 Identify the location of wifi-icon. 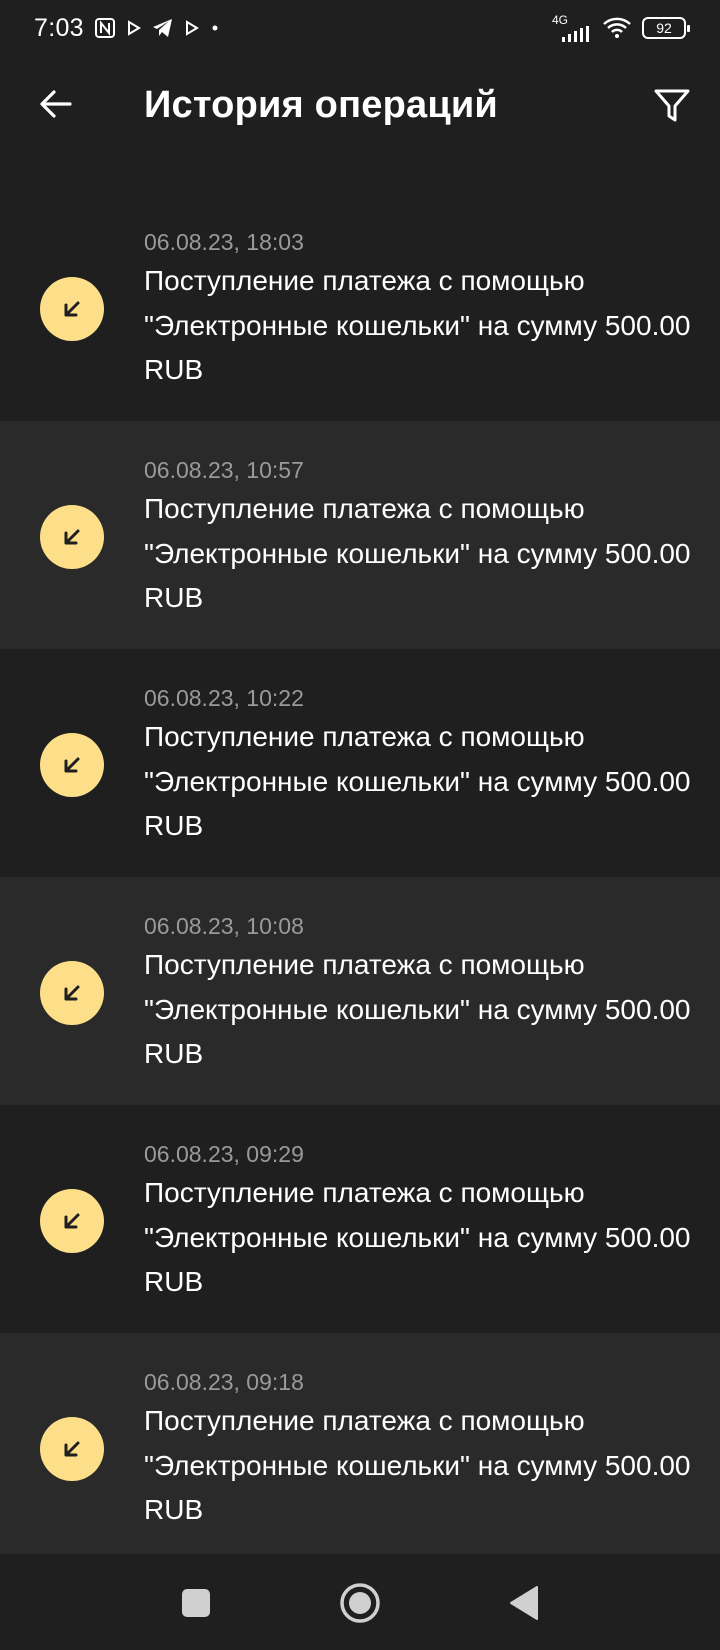
(617, 28).